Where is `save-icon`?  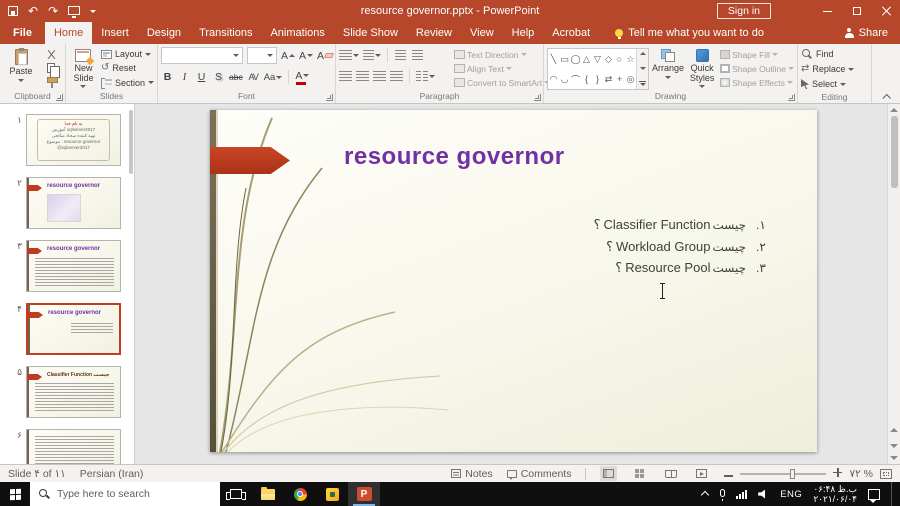 save-icon is located at coordinates (13, 11).